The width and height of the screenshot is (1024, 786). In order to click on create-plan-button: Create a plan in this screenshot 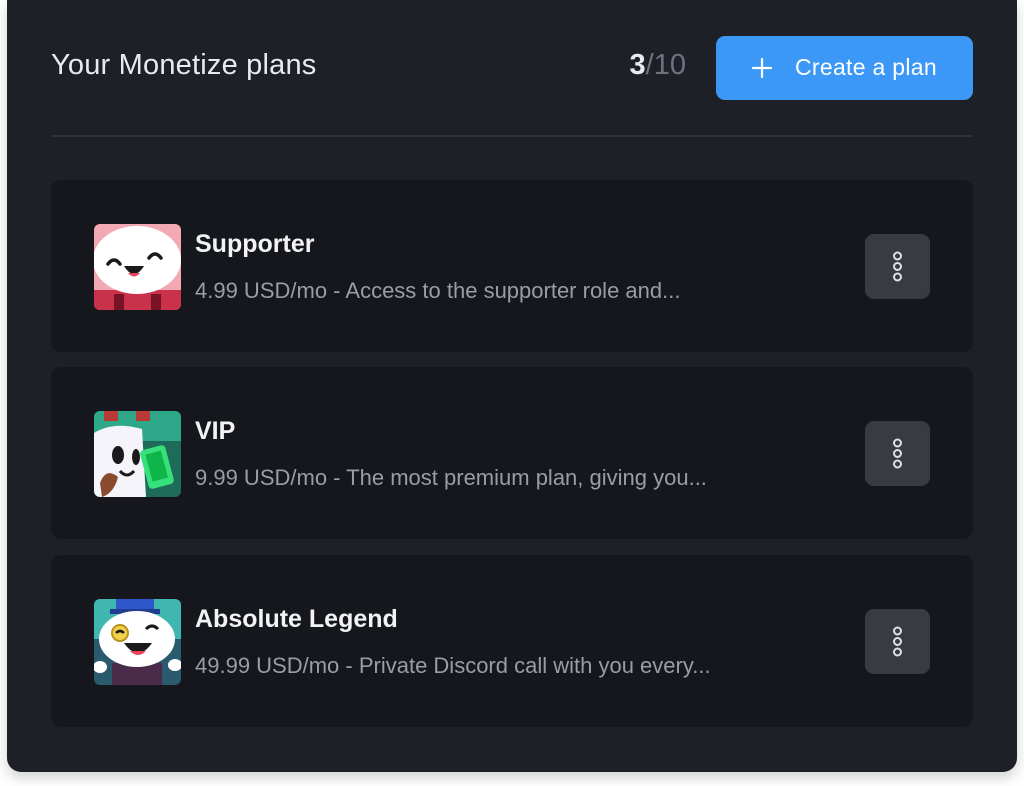, I will do `click(844, 68)`.